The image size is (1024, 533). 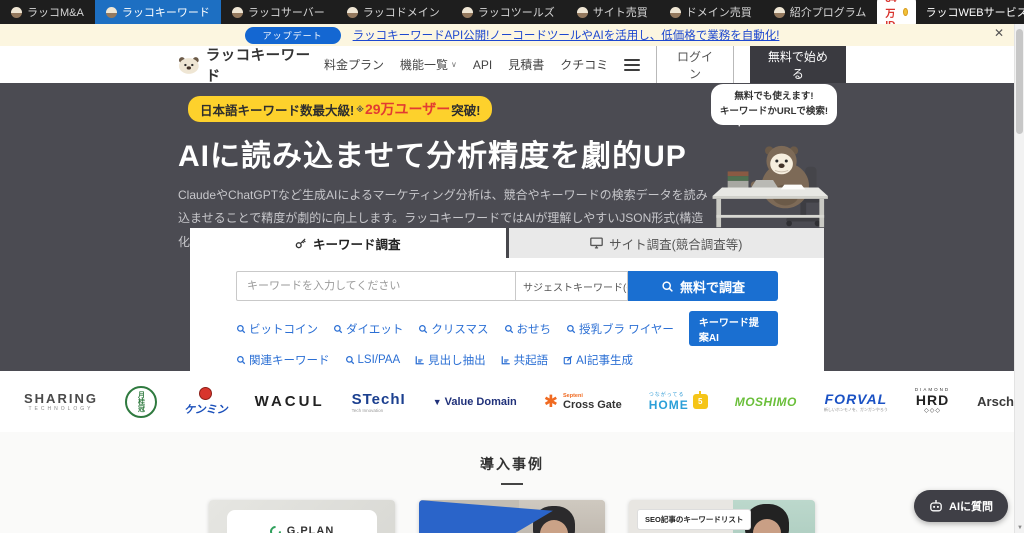 I want to click on case-card-gplan: G.PLAN, so click(x=302, y=516).